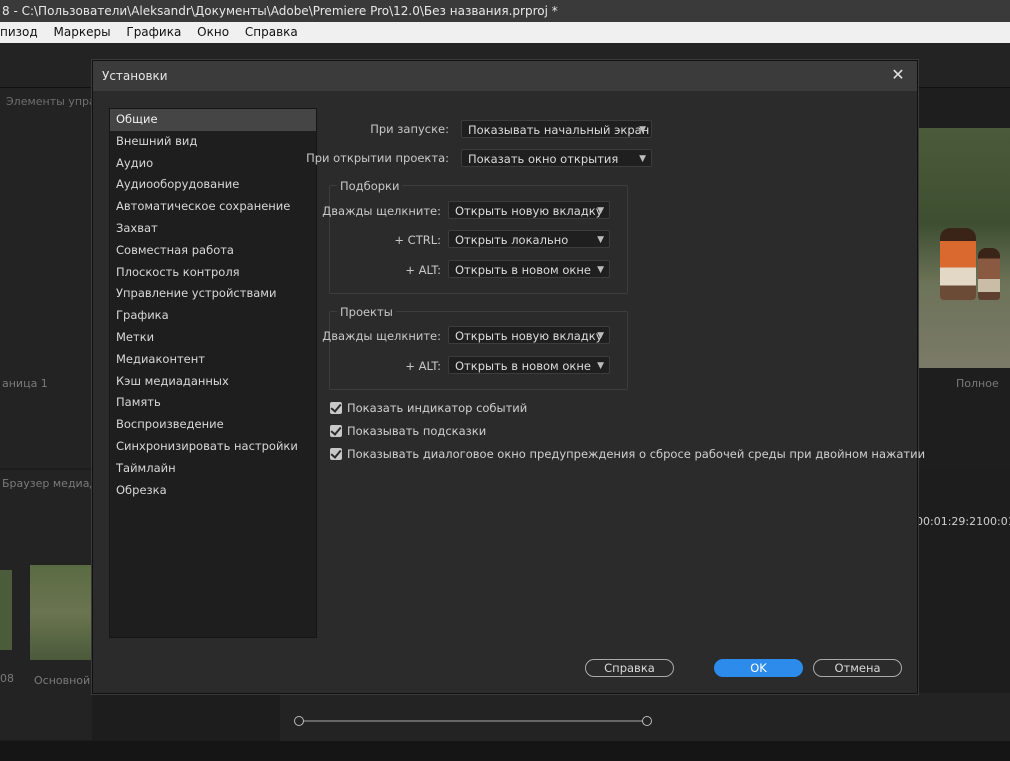  What do you see at coordinates (559, 130) in the screenshot?
I see `startup-value: Показывать начальный экран` at bounding box center [559, 130].